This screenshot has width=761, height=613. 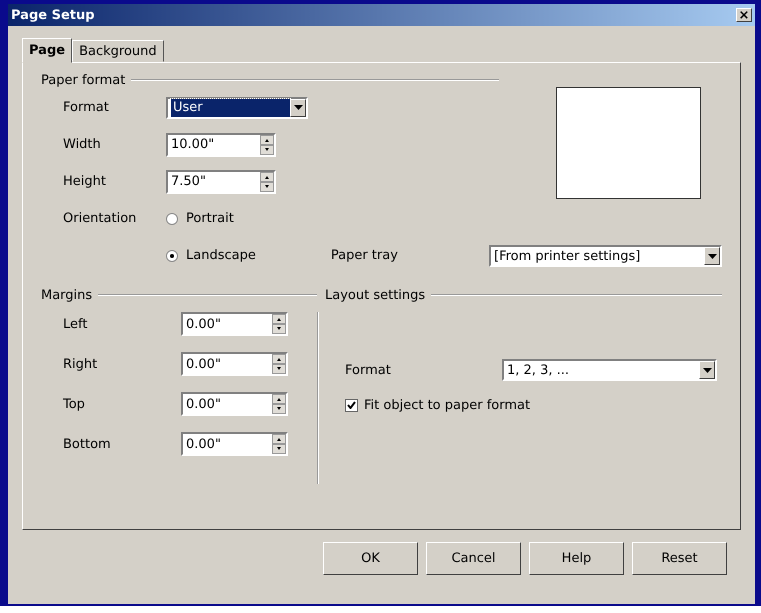 I want to click on dropdown-field: User, so click(x=237, y=107).